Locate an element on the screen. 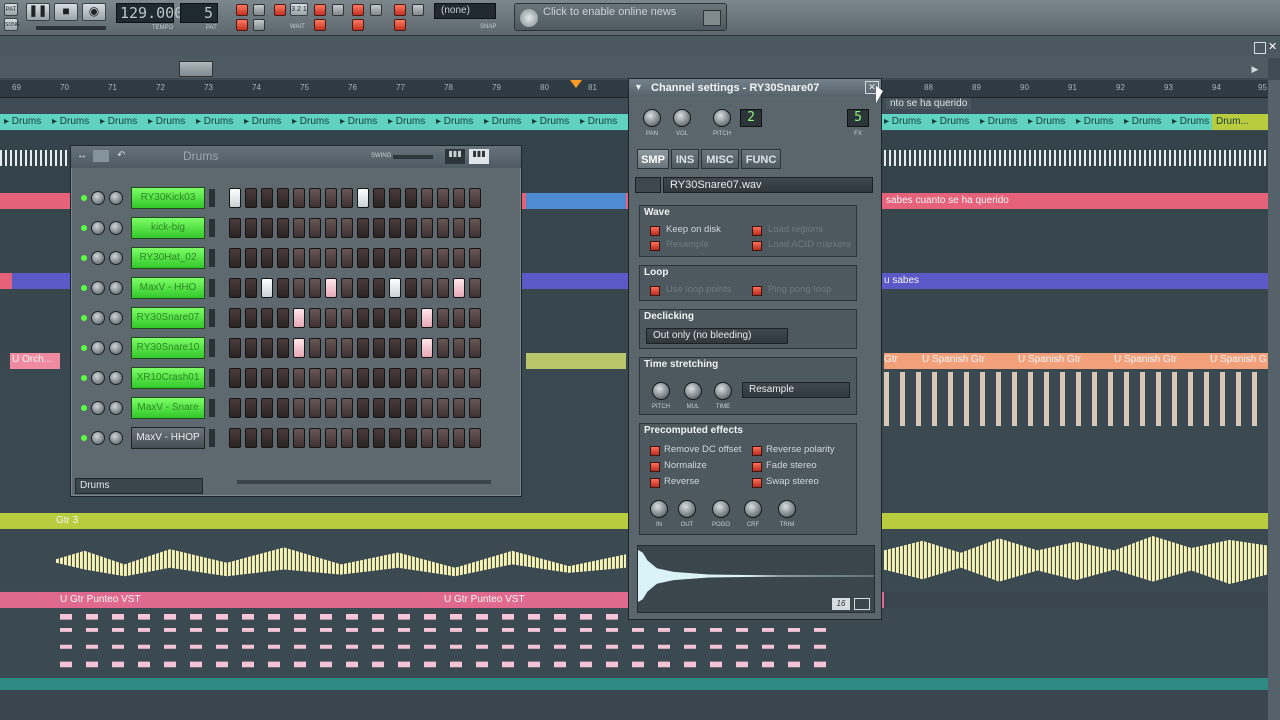  channel-name-button: XR10Crash01 is located at coordinates (168, 378).